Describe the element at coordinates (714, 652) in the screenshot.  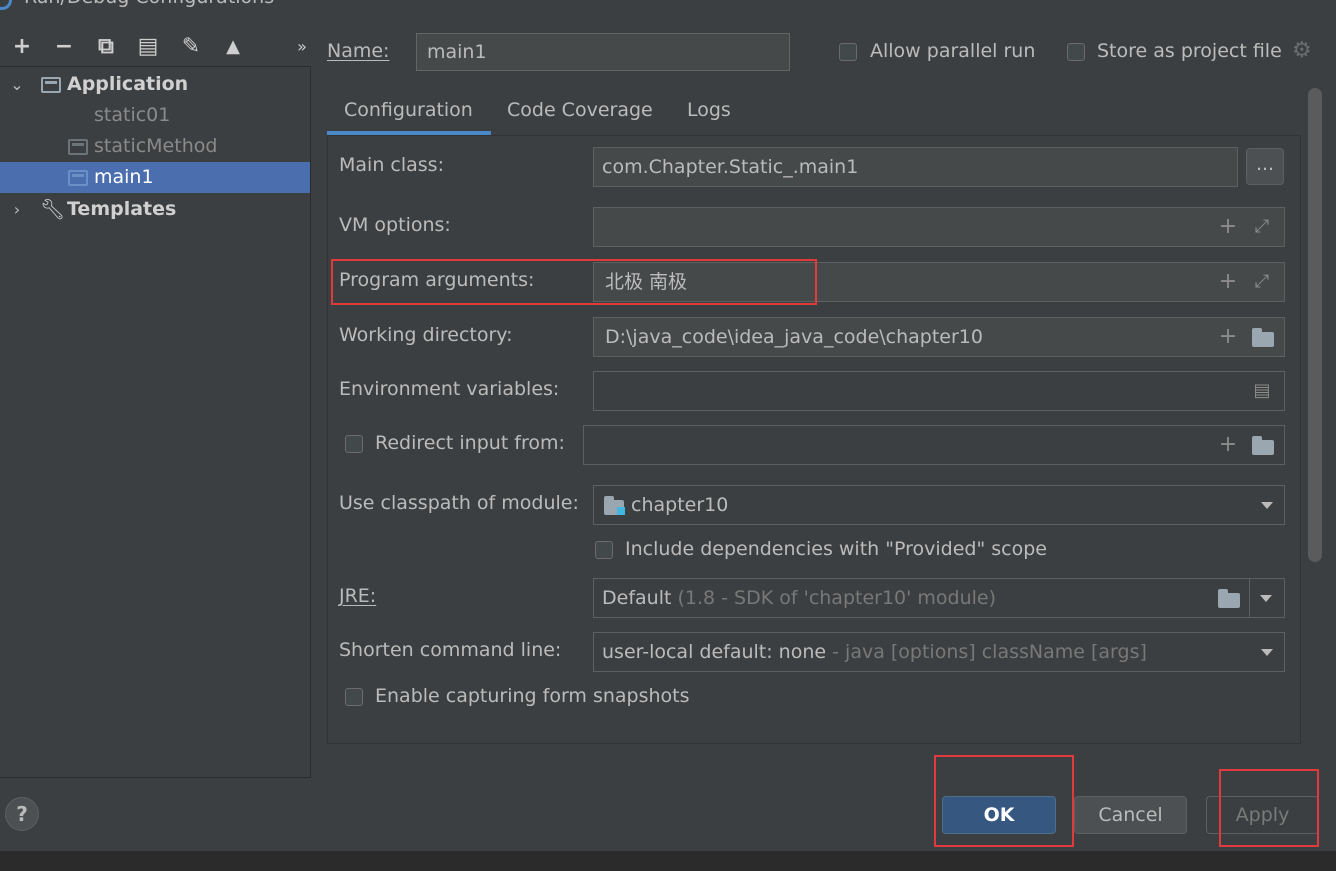
I see `shorten-command-value: user-local default: none` at that location.